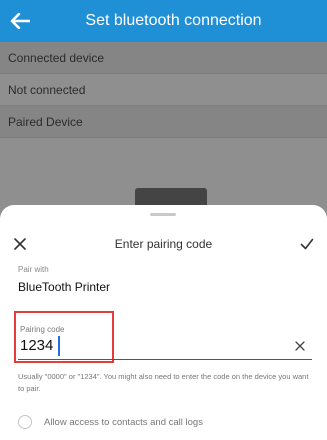 This screenshot has height=440, width=327. I want to click on connection-status: Not connected, so click(163, 90).